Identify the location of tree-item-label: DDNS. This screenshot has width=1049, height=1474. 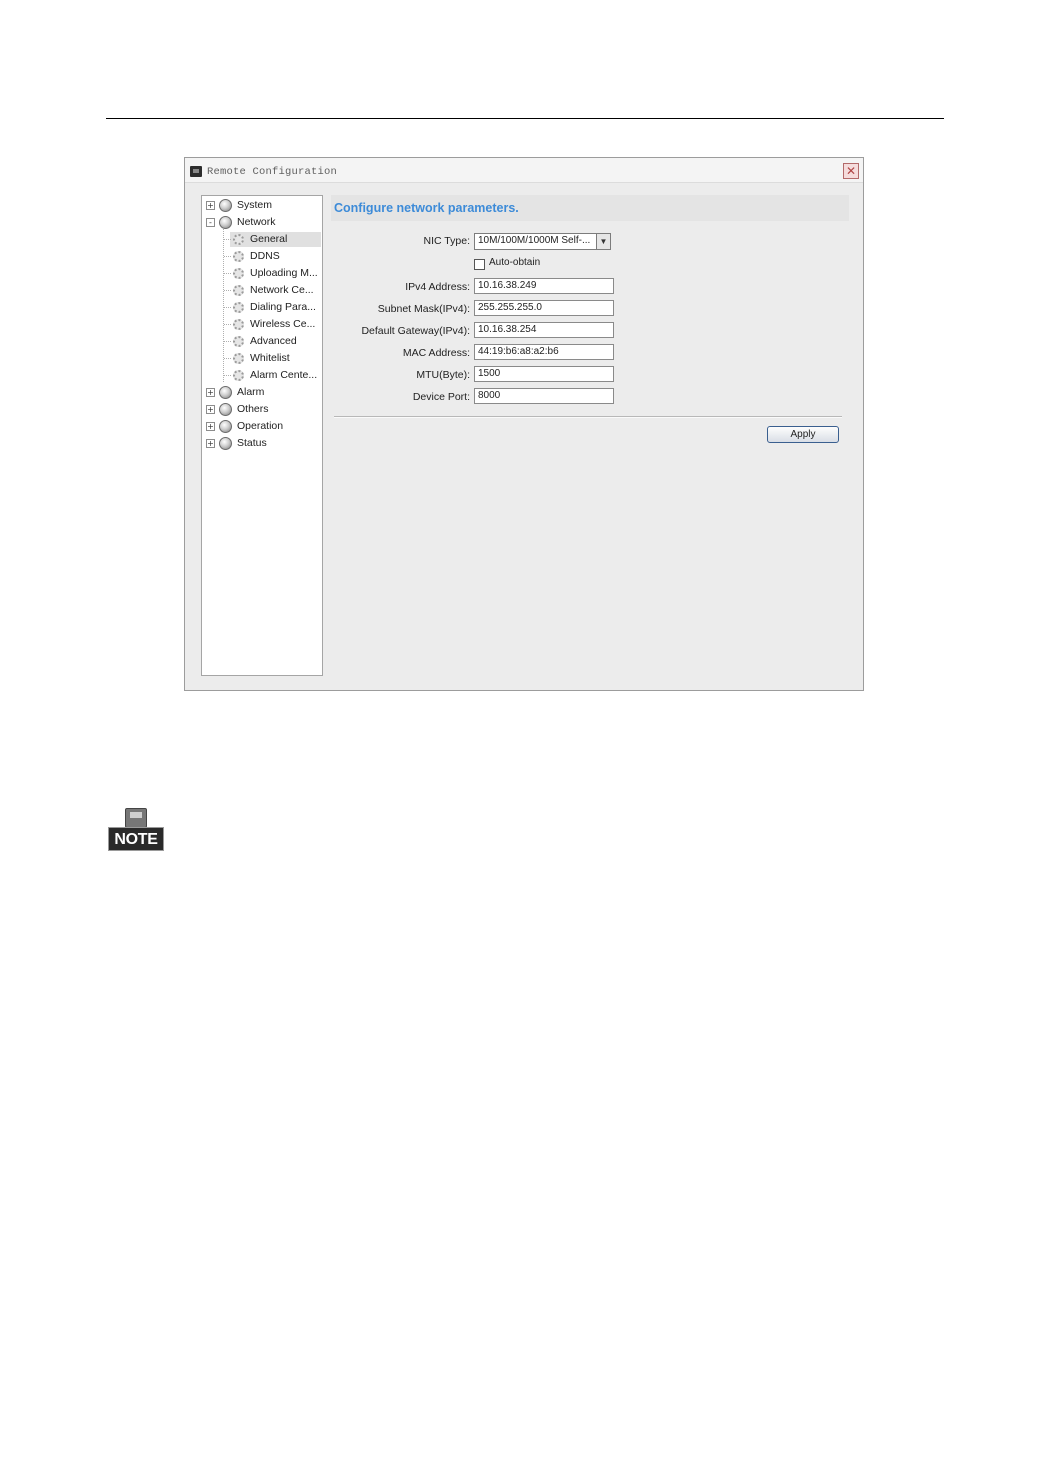
(265, 256).